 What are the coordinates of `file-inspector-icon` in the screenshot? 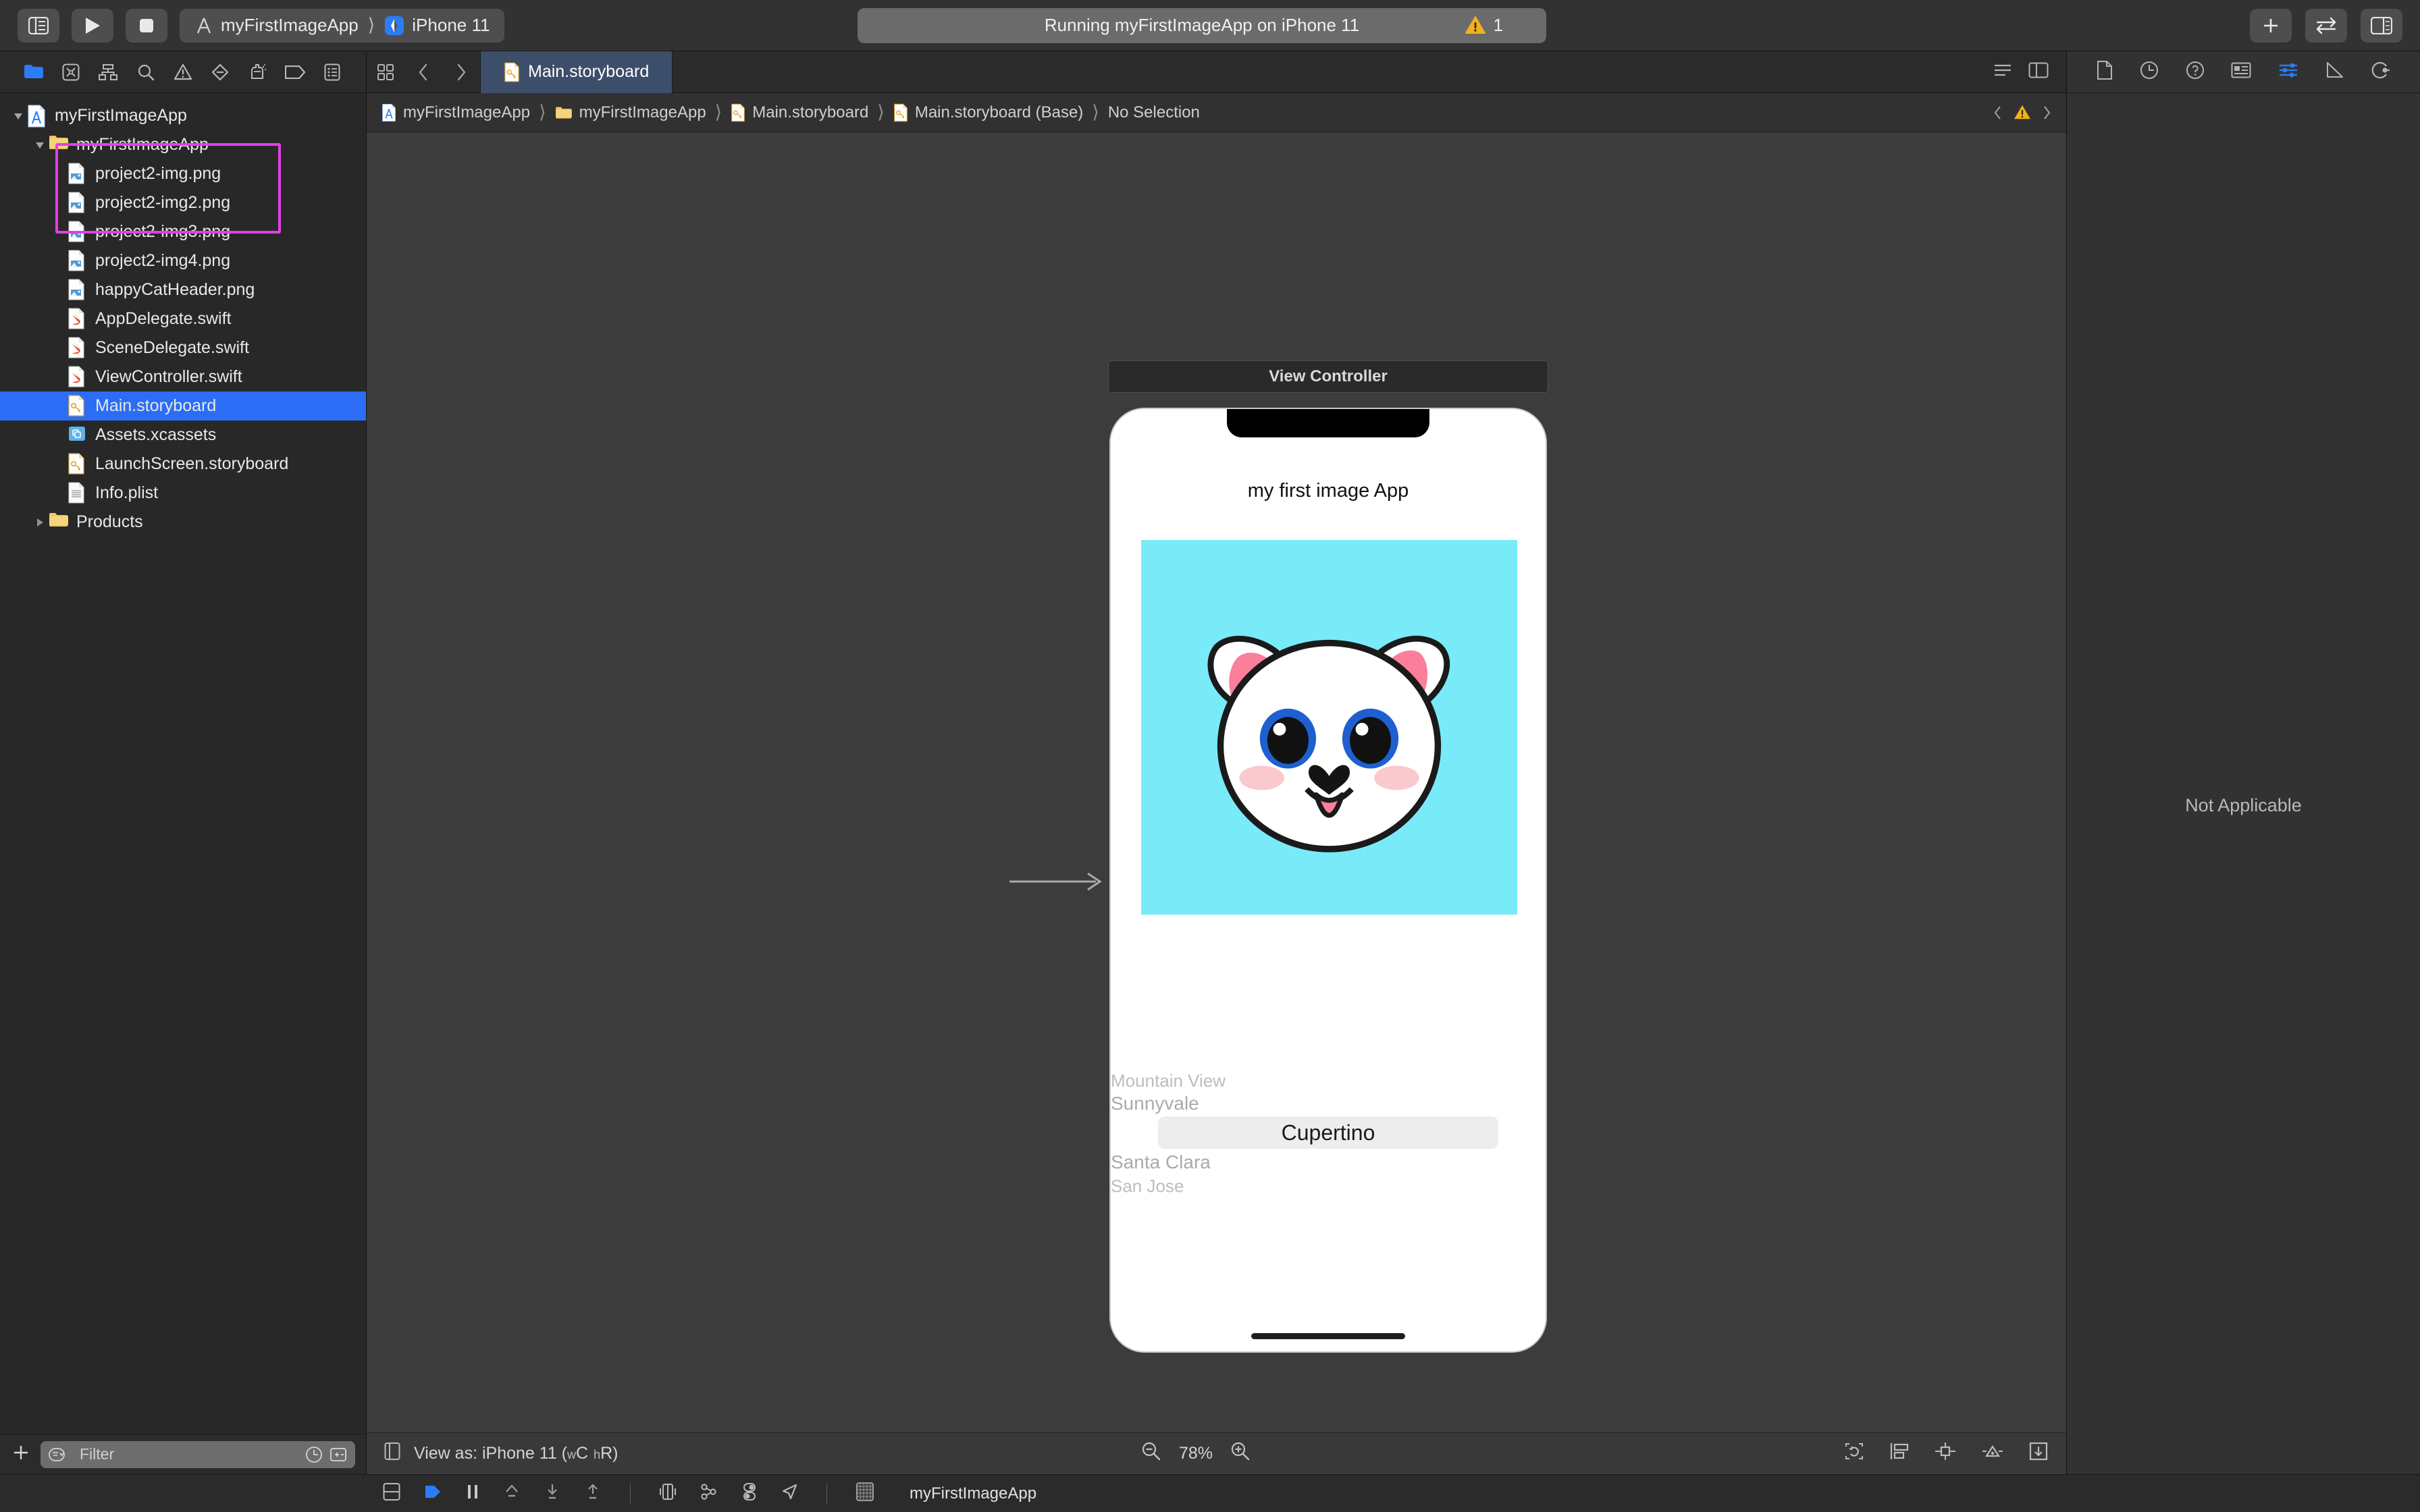 It's located at (2105, 72).